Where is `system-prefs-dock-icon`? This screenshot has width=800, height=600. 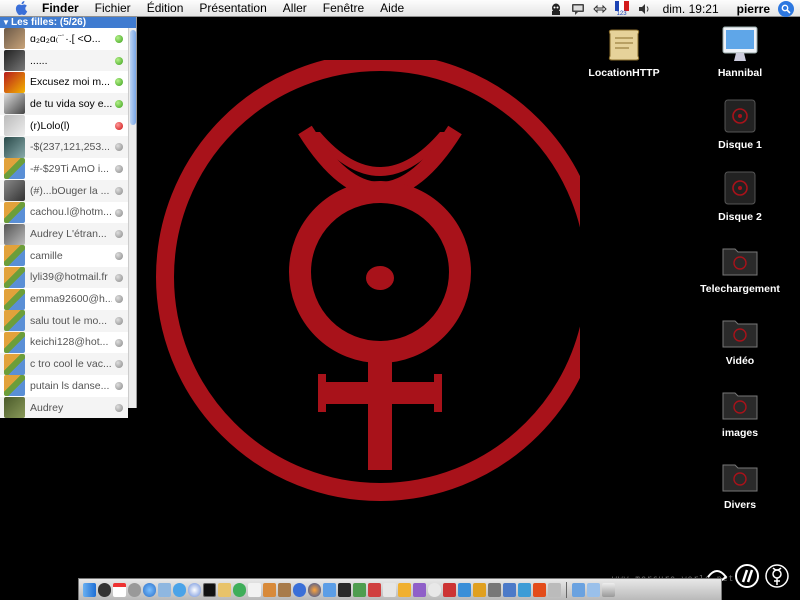
system-prefs-dock-icon is located at coordinates (134, 589).